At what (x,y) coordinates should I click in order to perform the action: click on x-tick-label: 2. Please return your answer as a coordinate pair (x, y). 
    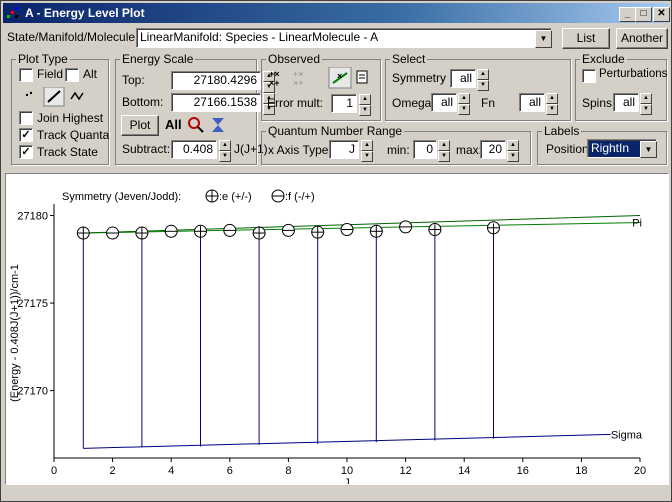
    Looking at the image, I should click on (113, 471).